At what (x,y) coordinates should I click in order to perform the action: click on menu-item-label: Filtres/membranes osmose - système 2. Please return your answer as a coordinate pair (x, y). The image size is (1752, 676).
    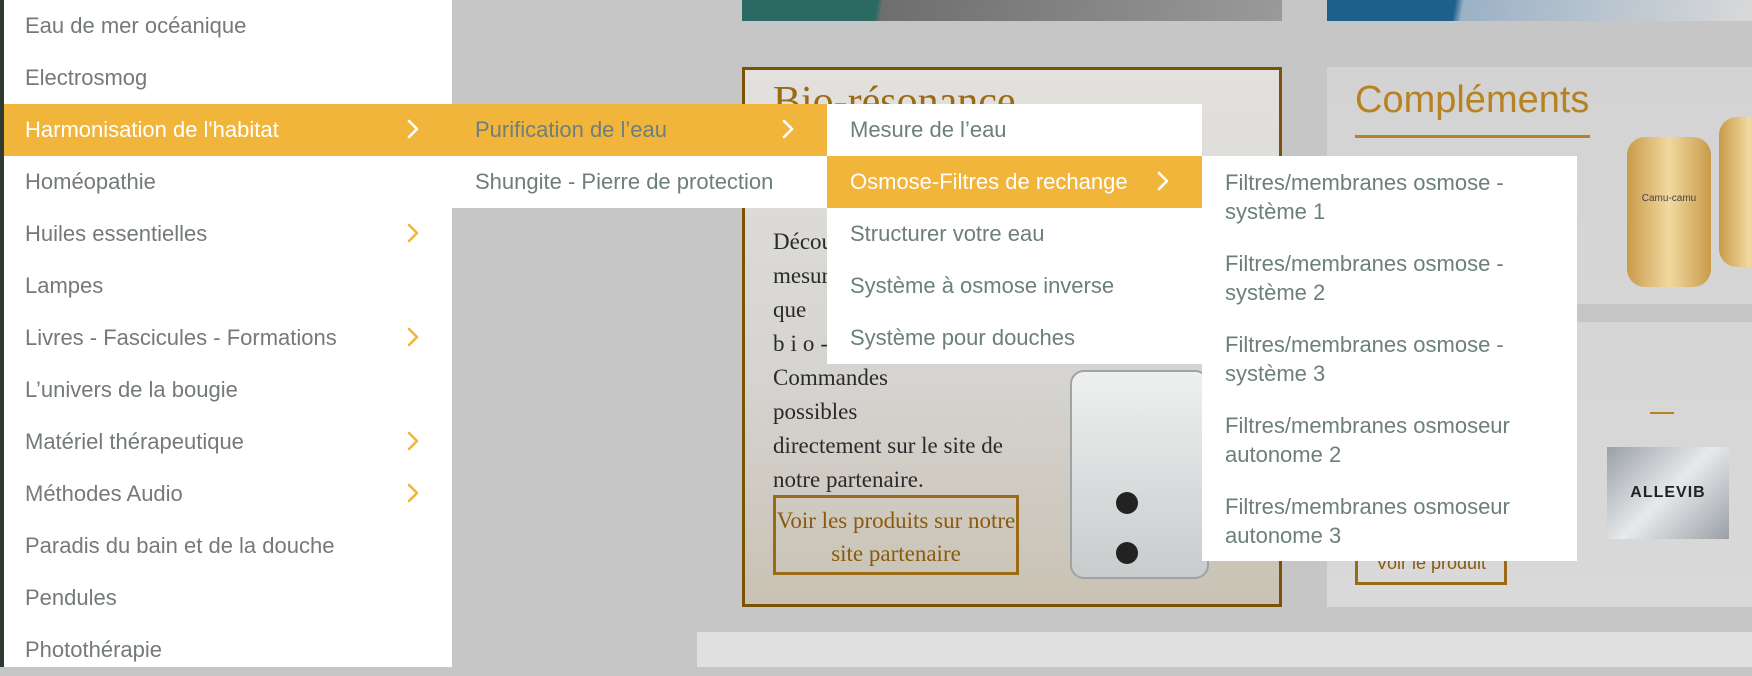
    Looking at the image, I should click on (1364, 278).